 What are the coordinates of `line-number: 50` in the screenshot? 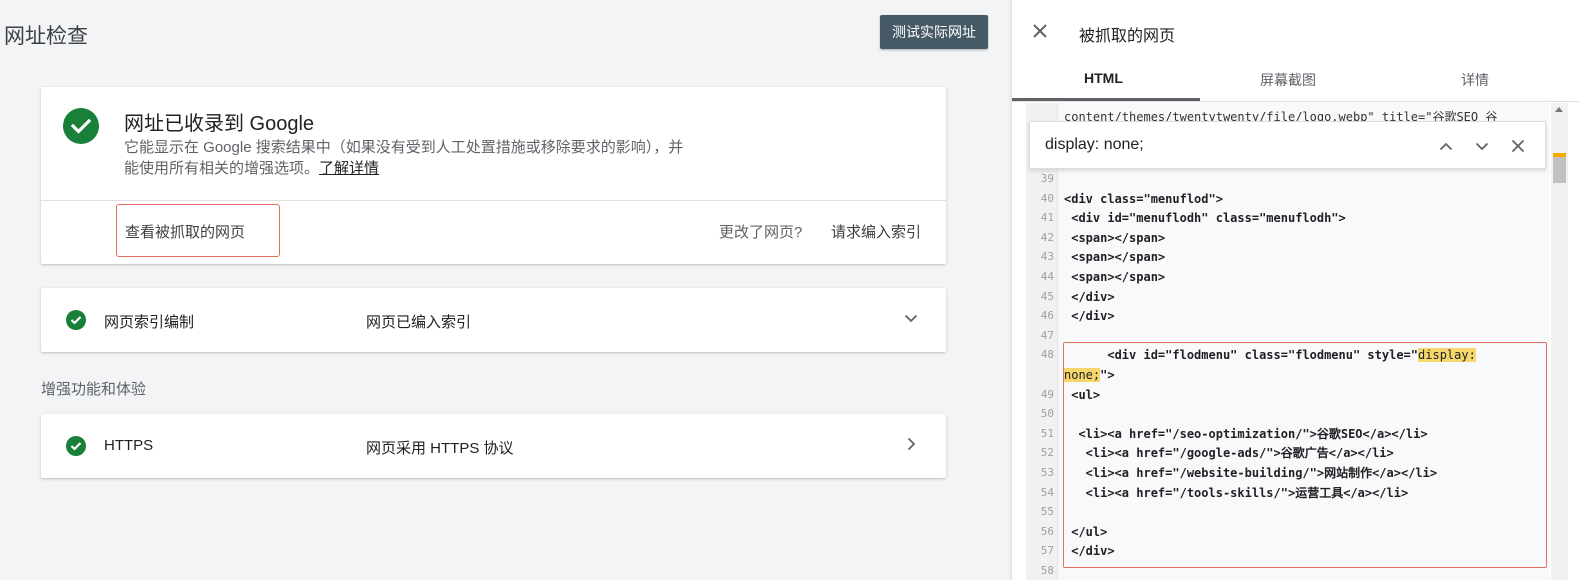 It's located at (1047, 414).